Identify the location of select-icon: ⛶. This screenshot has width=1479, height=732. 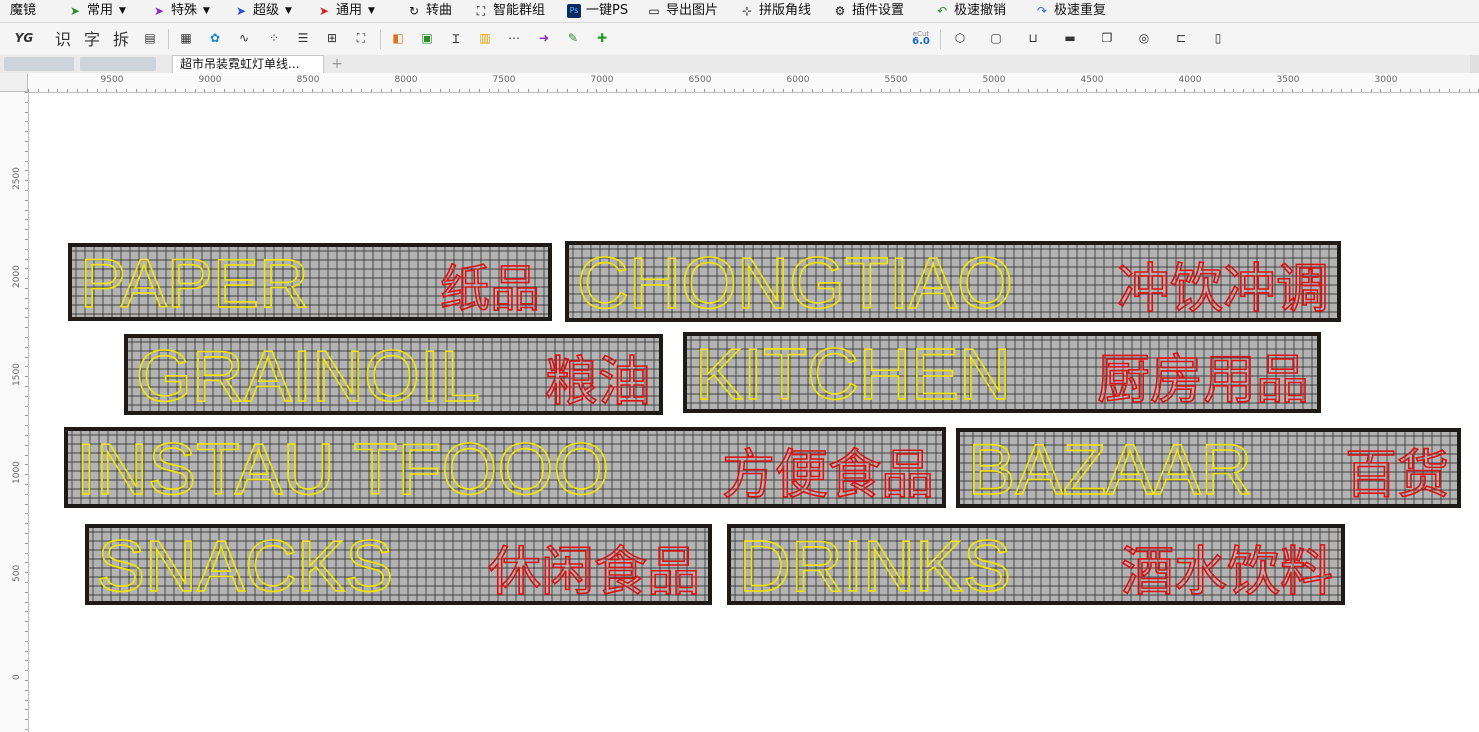
(361, 38).